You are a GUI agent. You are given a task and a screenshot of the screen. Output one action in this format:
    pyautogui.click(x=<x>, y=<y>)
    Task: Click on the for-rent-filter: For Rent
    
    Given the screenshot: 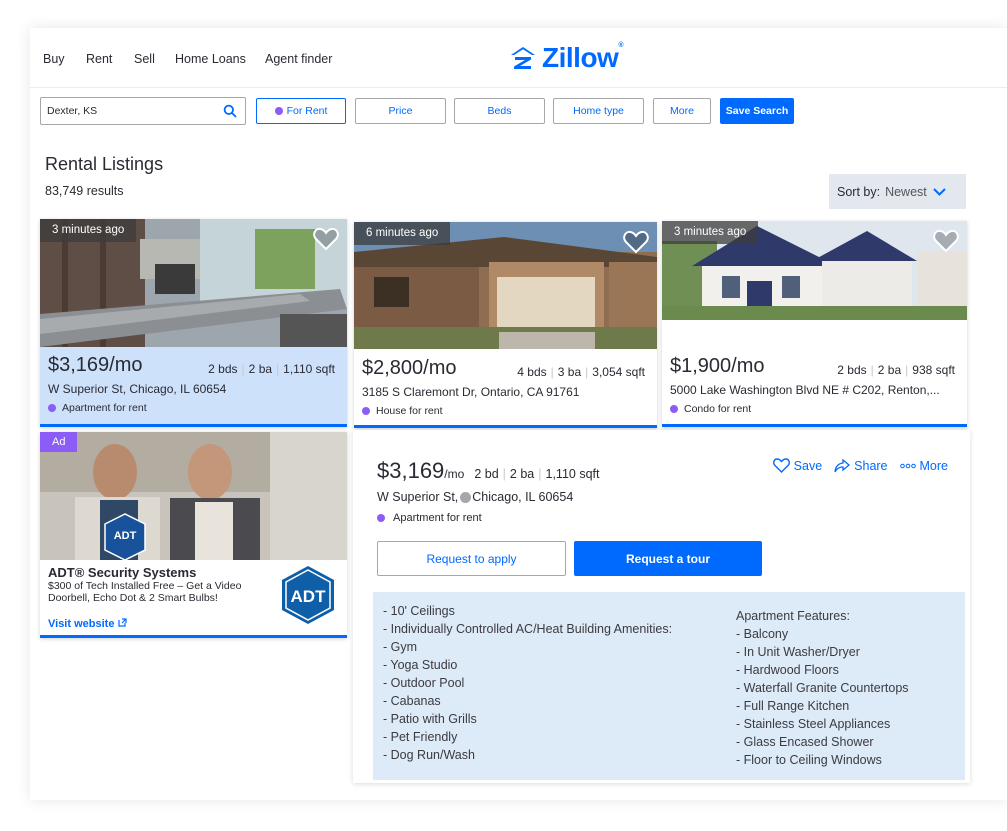 What is the action you would take?
    pyautogui.click(x=301, y=111)
    